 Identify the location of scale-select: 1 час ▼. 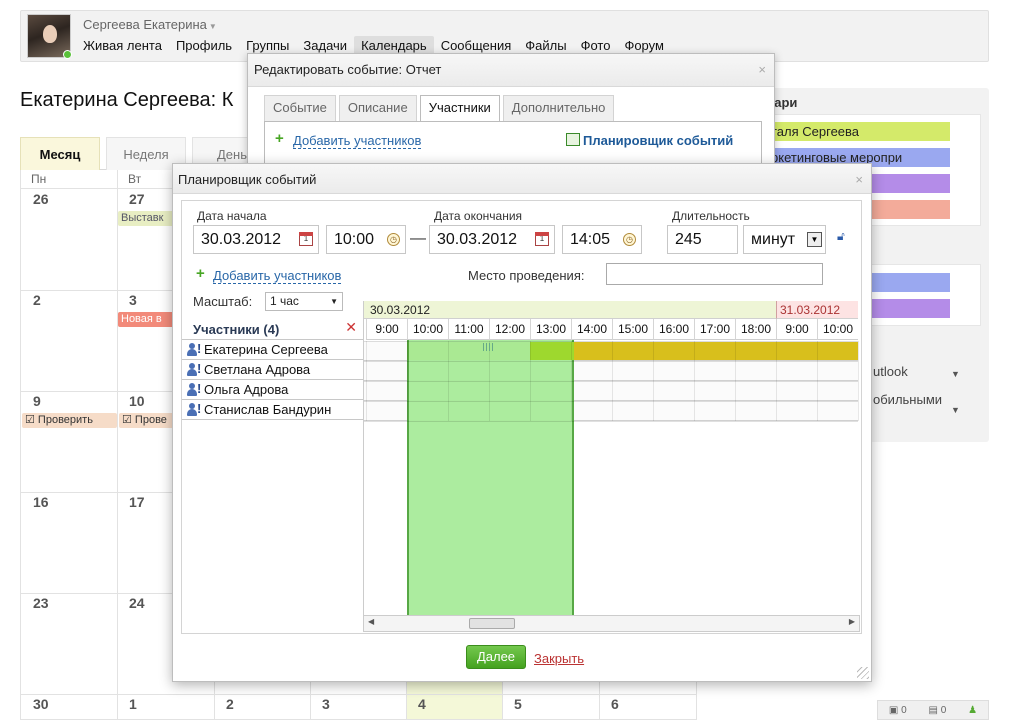
(304, 301).